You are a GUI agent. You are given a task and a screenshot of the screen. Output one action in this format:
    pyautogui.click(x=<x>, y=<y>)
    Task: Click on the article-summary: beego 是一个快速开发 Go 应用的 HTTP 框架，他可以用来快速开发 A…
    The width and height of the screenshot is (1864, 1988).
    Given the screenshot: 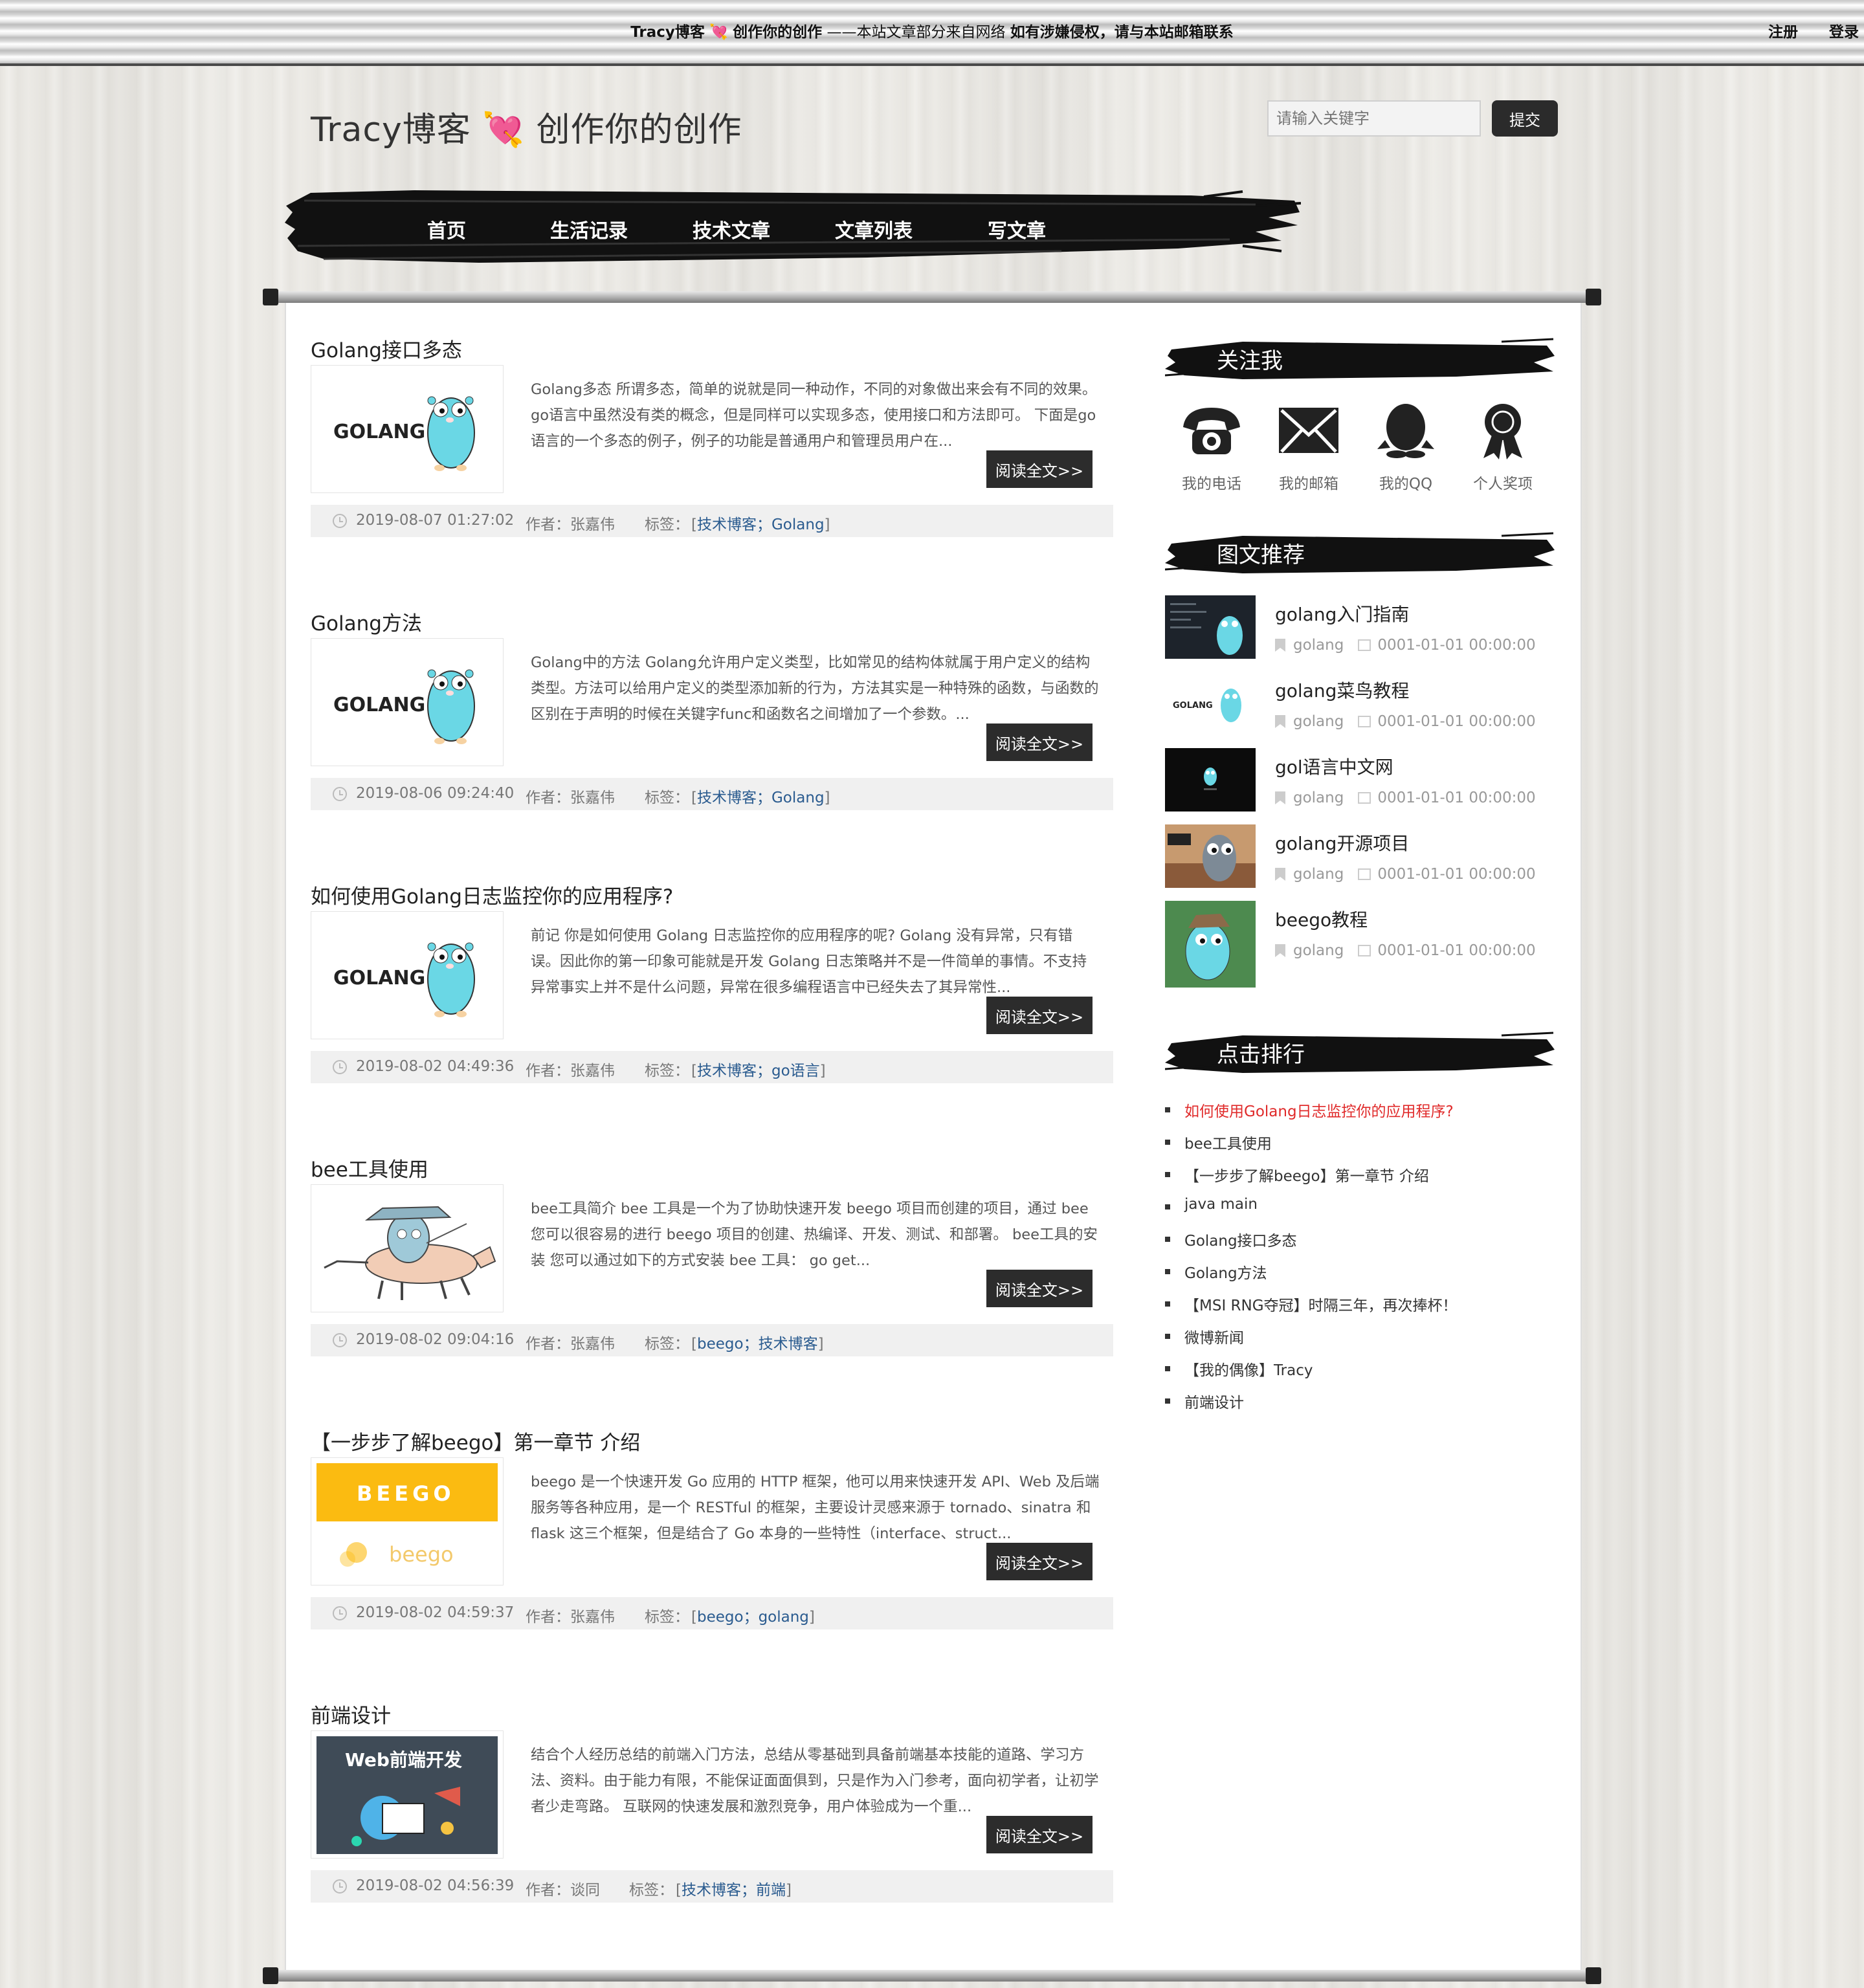 What is the action you would take?
    pyautogui.click(x=815, y=1508)
    